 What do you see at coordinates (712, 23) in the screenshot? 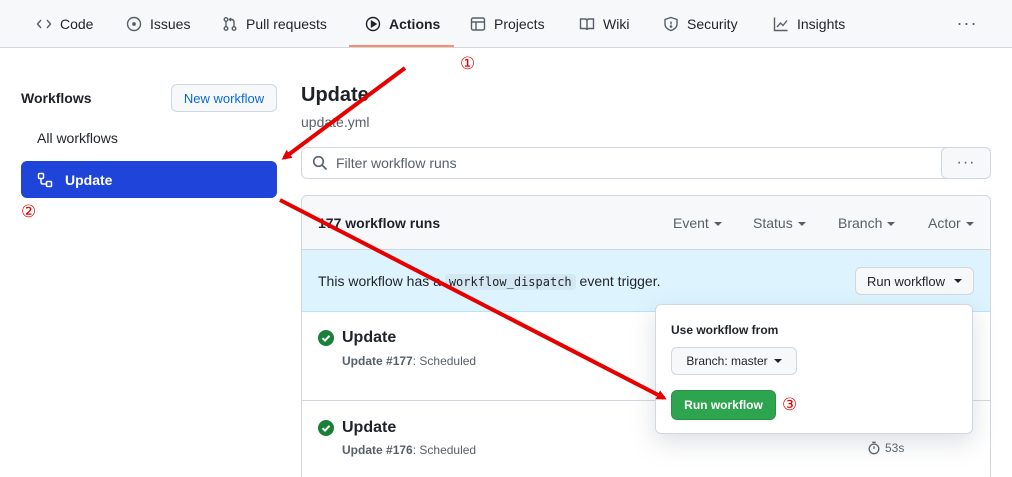
I see `tab-security-label: Security` at bounding box center [712, 23].